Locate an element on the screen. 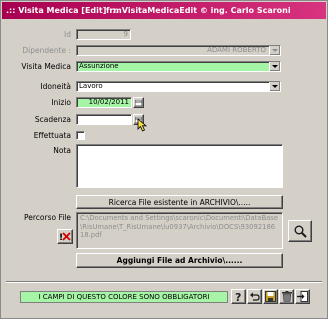 This screenshot has height=319, width=328. visita-medica-label: Visita Medica is located at coordinates (46, 66).